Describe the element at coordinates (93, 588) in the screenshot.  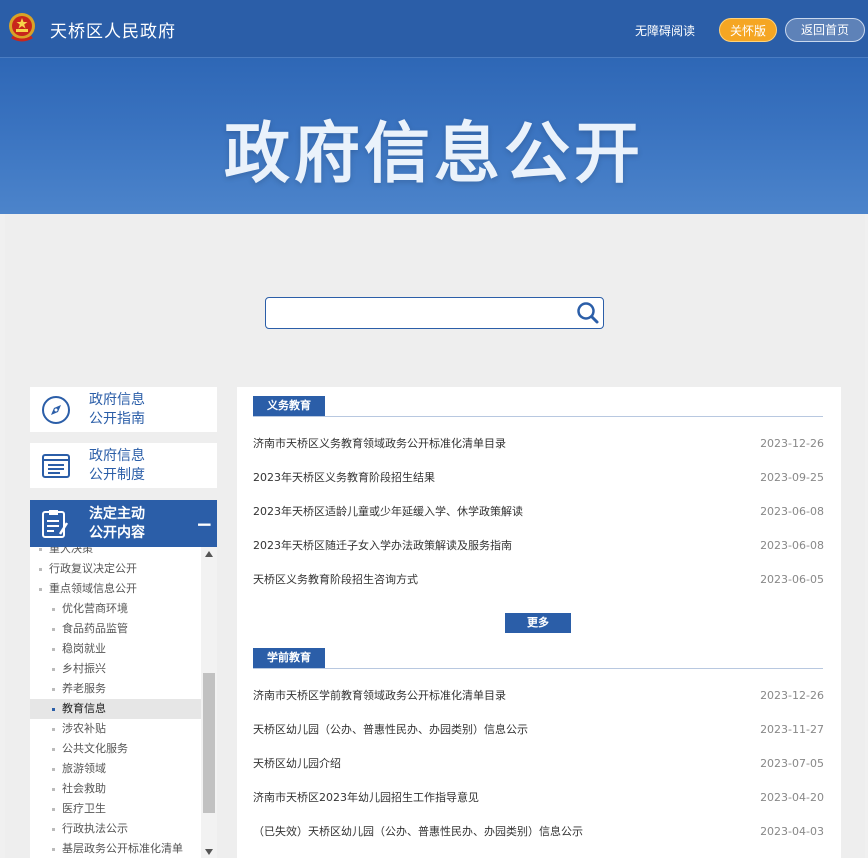
I see `subnav-item-label: 重点领域信息公开` at that location.